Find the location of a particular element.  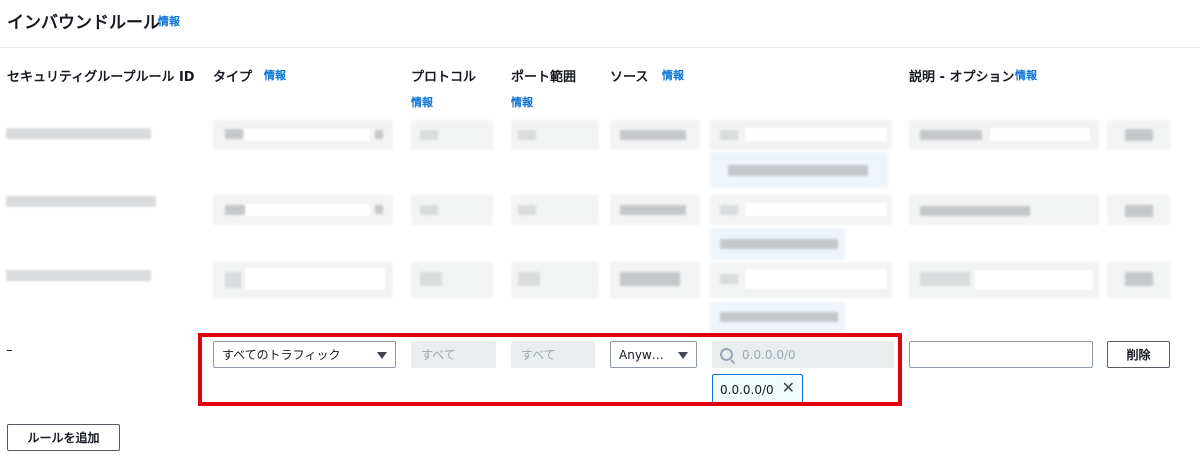

highlight-box is located at coordinates (550, 369).